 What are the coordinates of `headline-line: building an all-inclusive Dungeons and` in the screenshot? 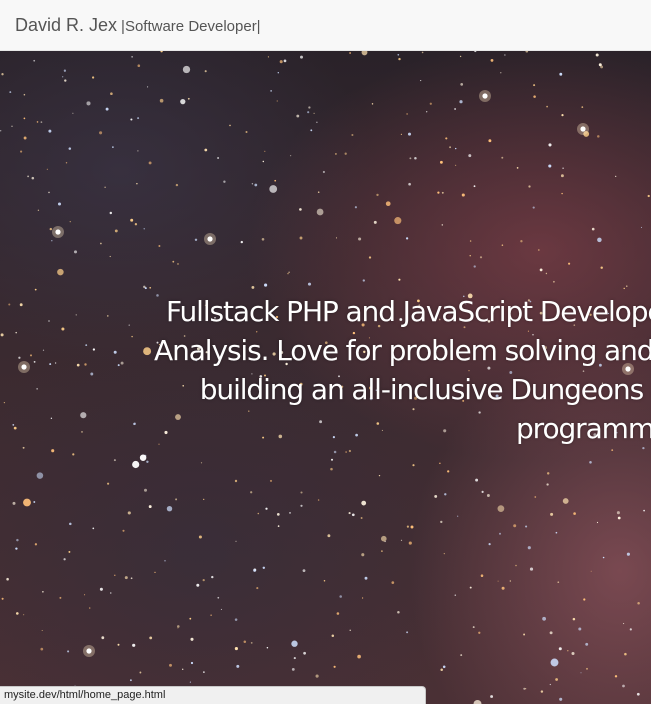 It's located at (425, 389).